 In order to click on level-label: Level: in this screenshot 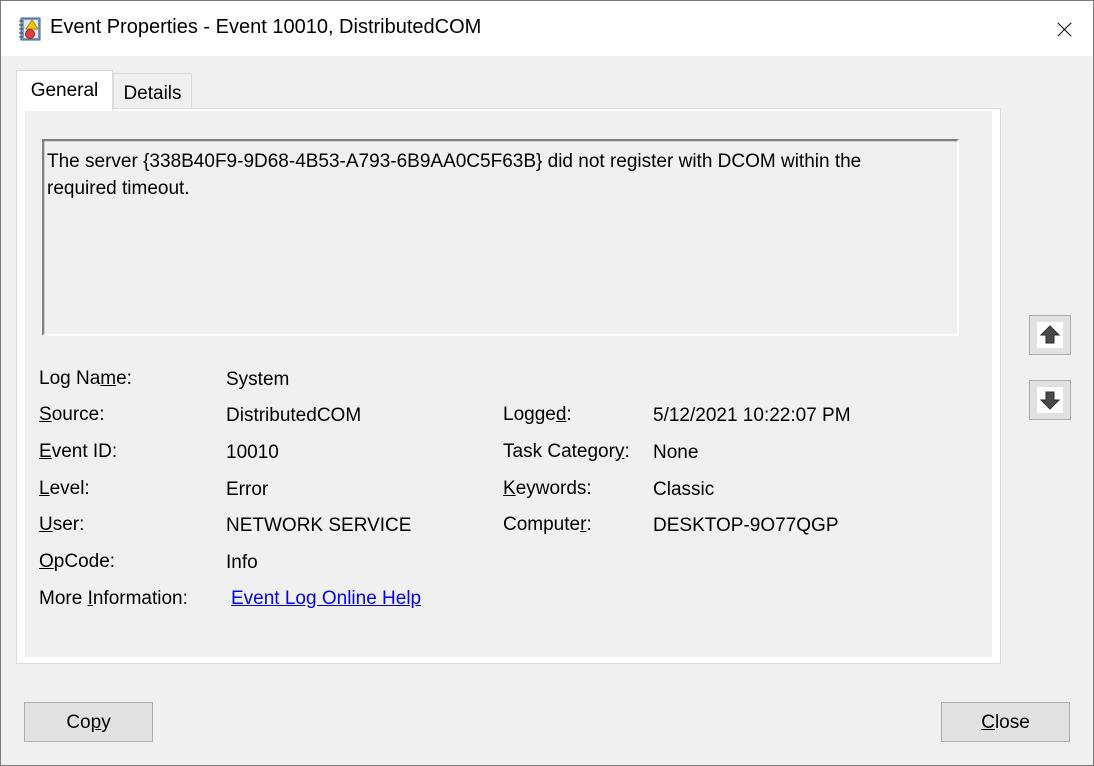, I will do `click(64, 488)`.